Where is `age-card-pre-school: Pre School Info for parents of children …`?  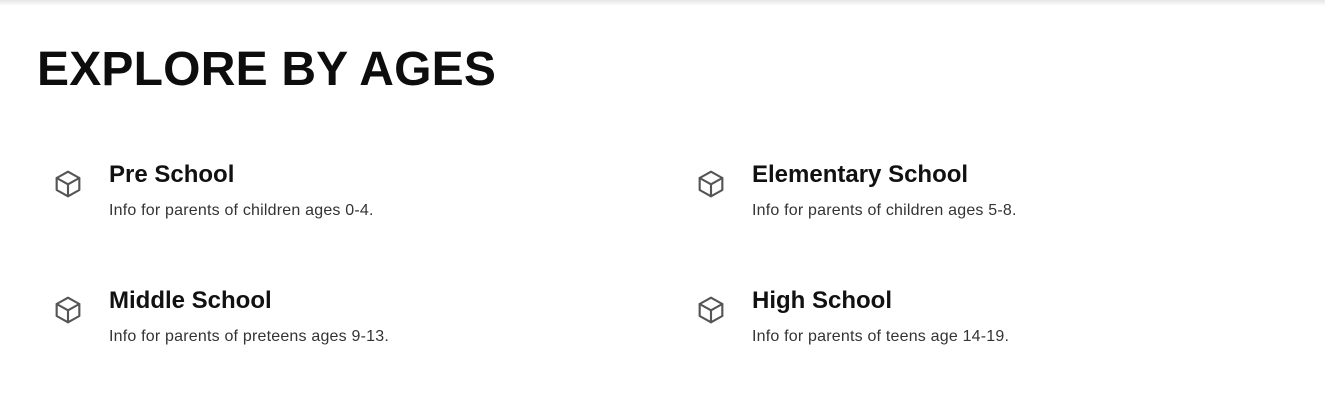
age-card-pre-school: Pre School Info for parents of children … is located at coordinates (280, 200).